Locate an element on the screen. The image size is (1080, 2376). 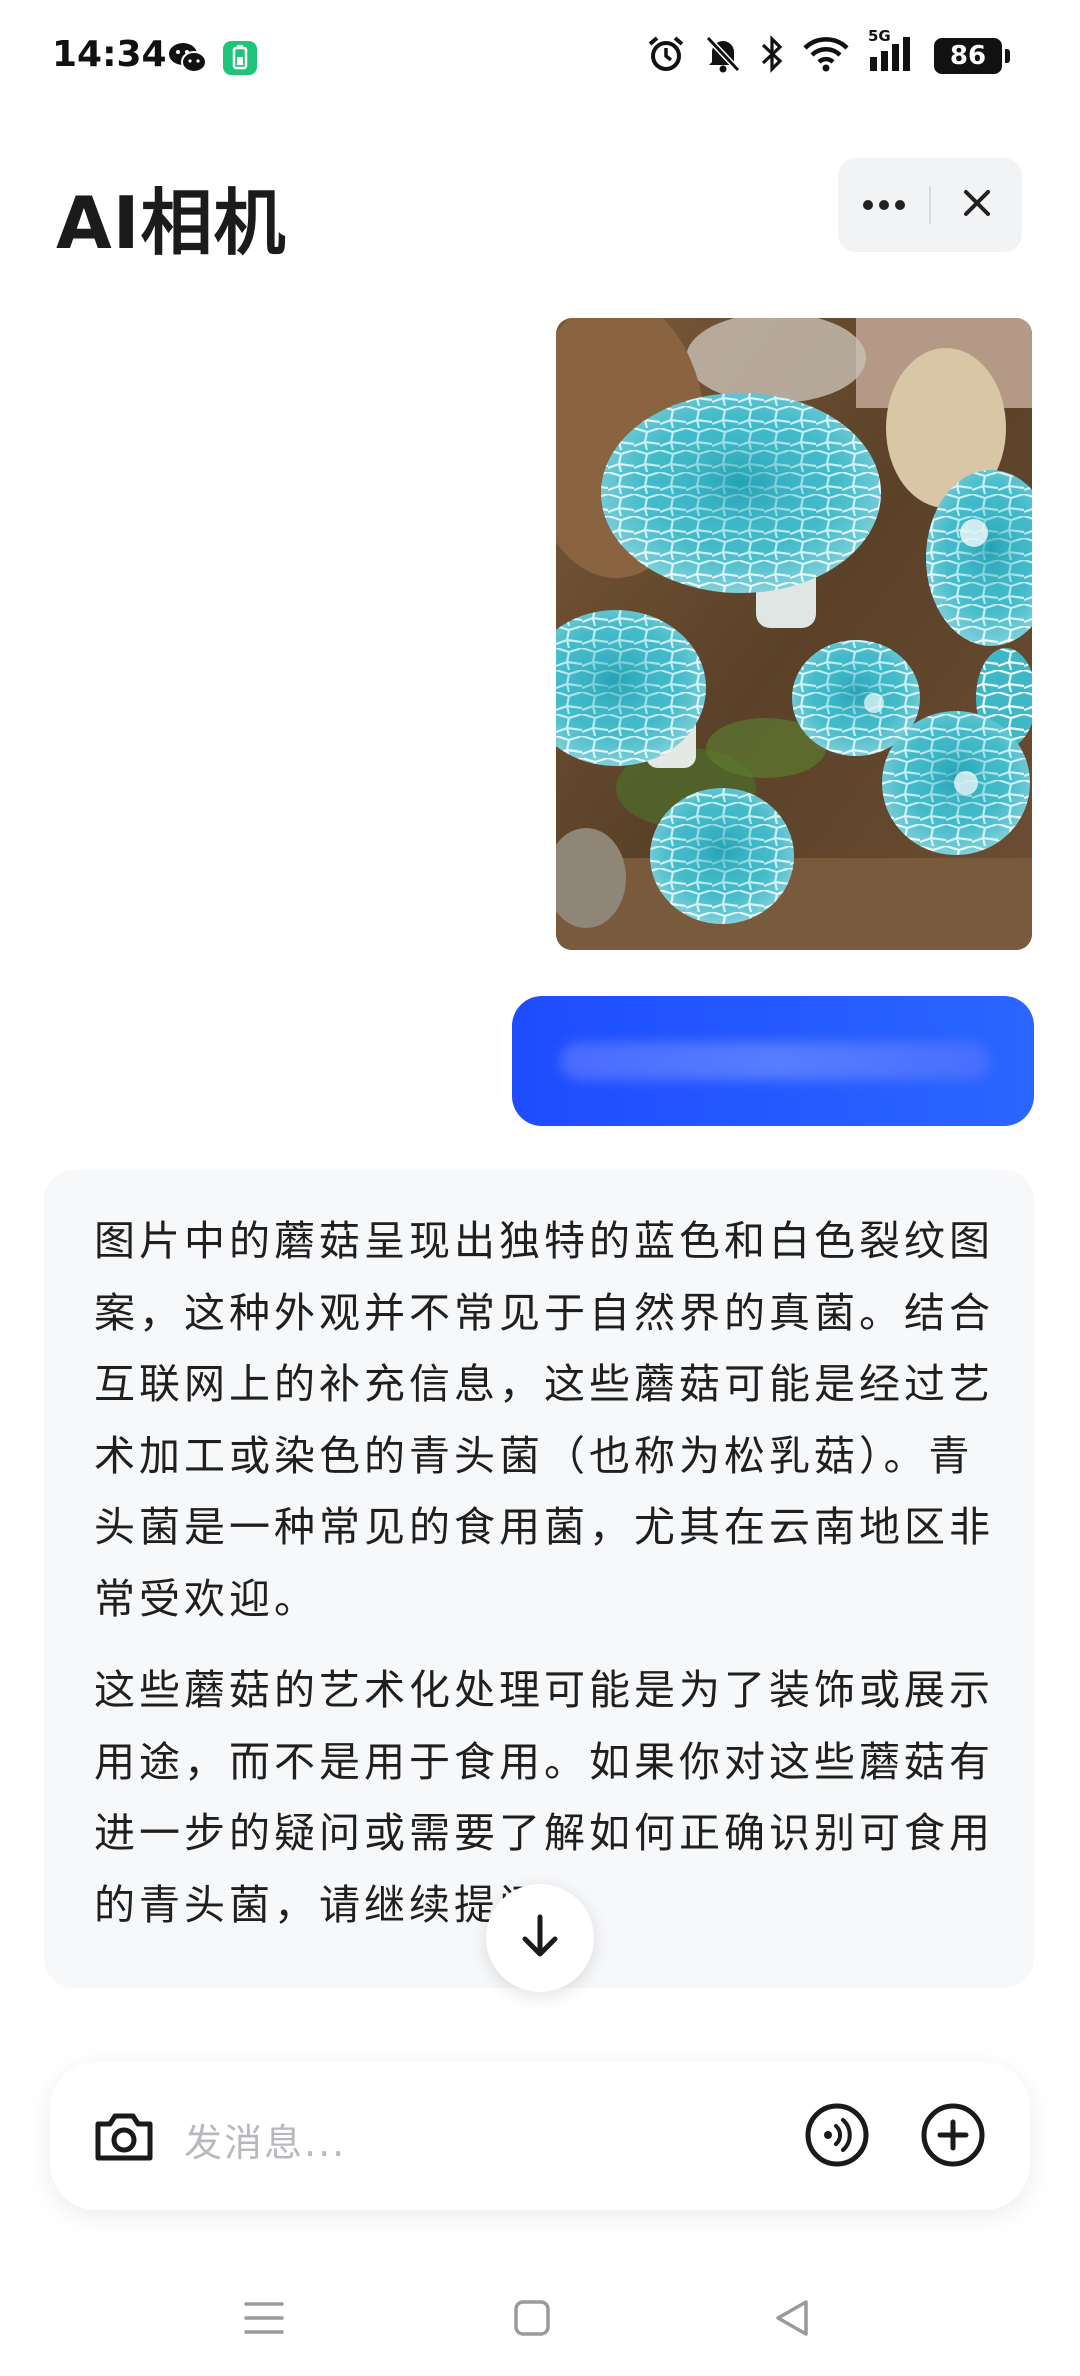
system-nav-bar is located at coordinates (540, 2310).